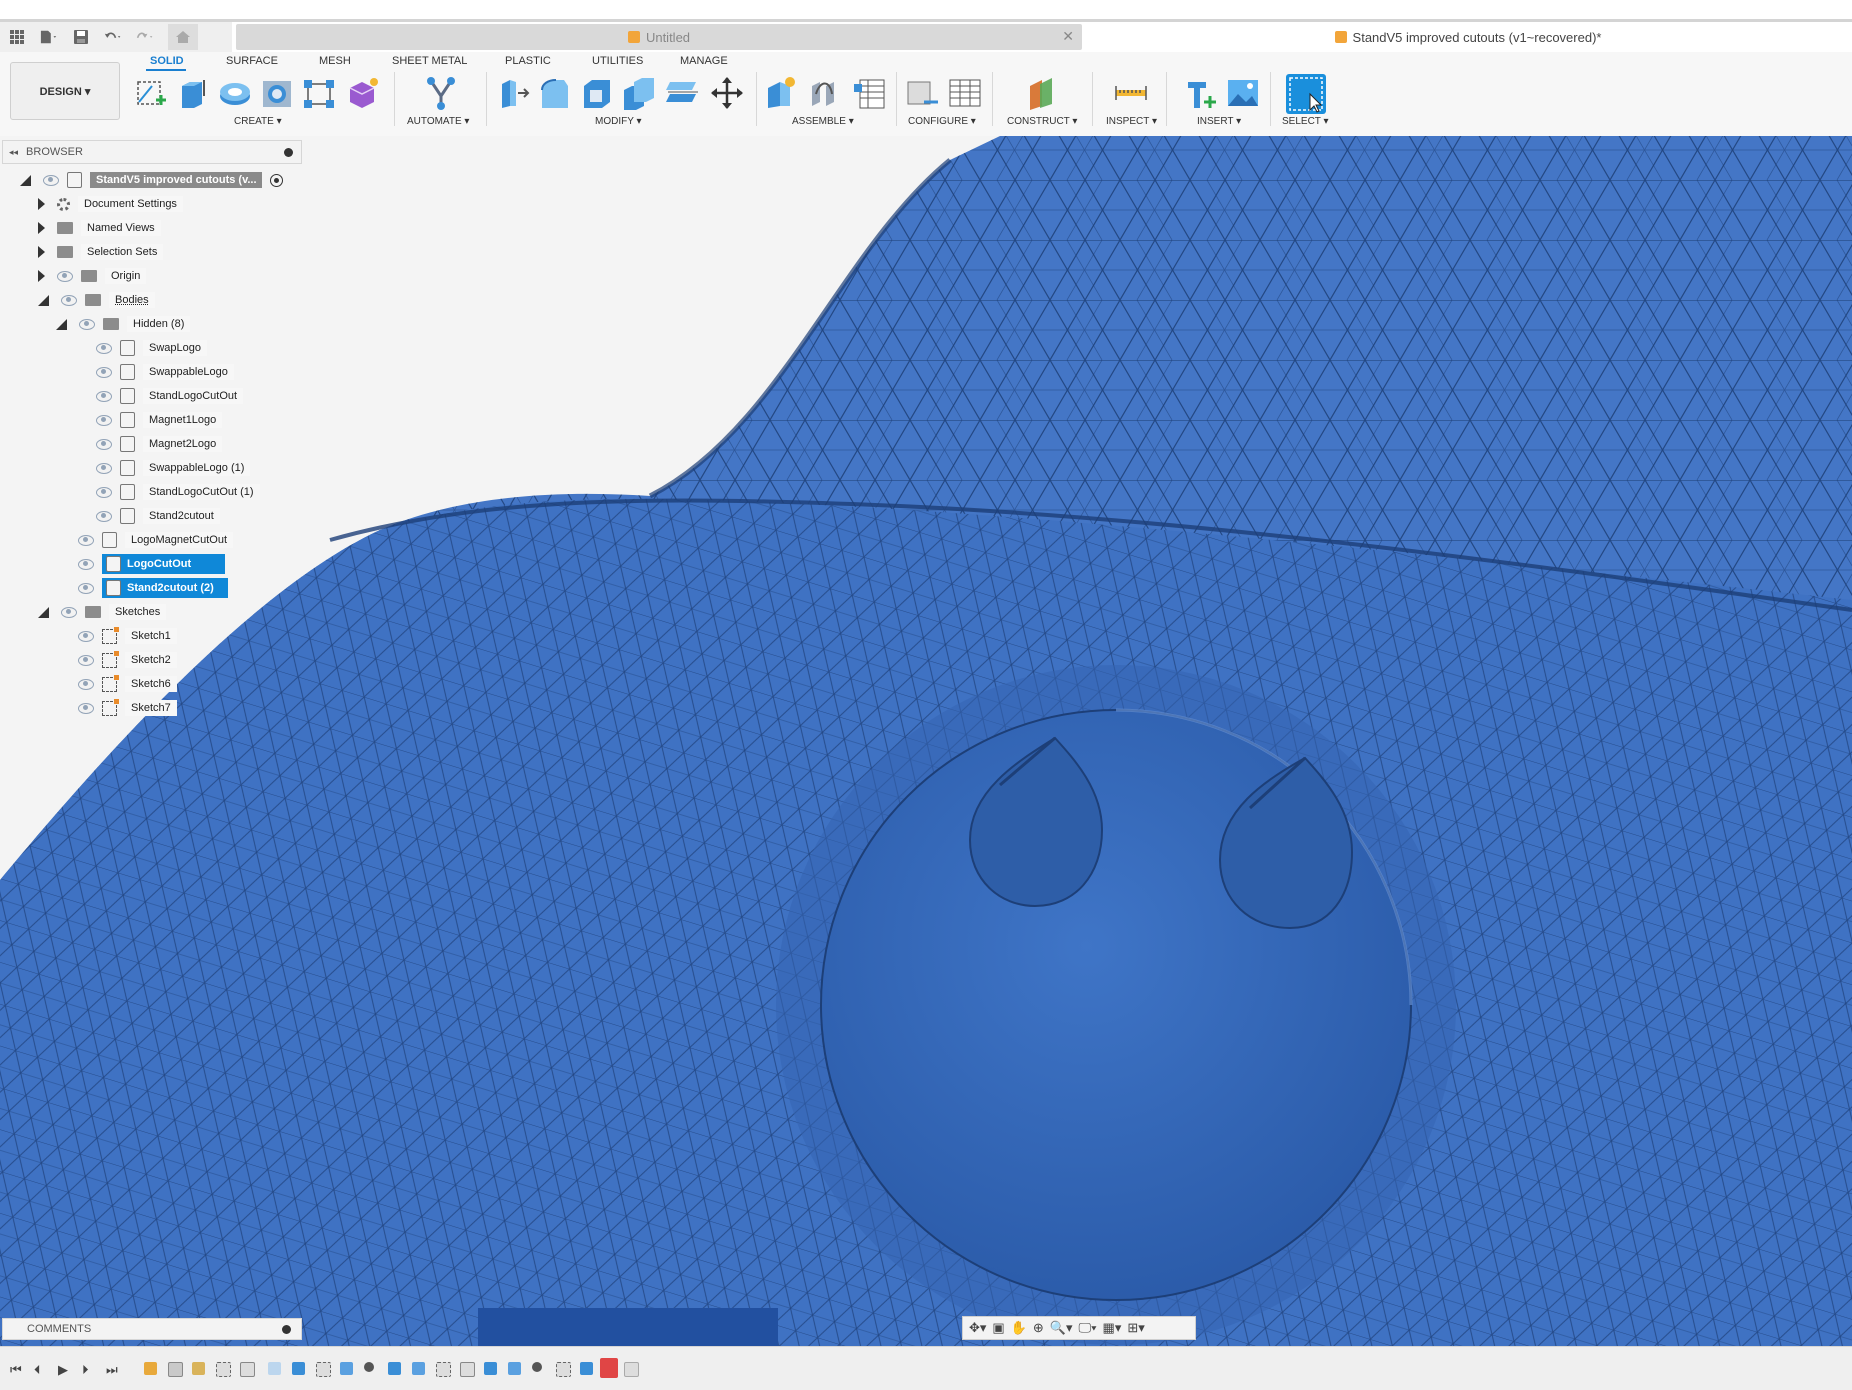 This screenshot has width=1852, height=1390. Describe the element at coordinates (335, 61) in the screenshot. I see `tab-mesh: MESH` at that location.